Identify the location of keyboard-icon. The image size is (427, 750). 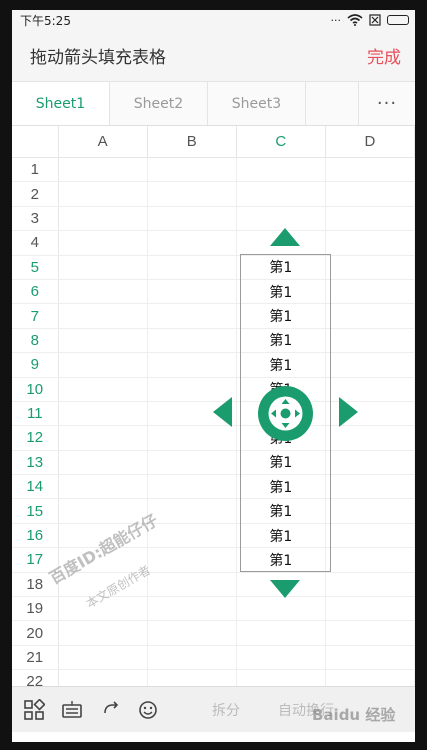
(72, 710).